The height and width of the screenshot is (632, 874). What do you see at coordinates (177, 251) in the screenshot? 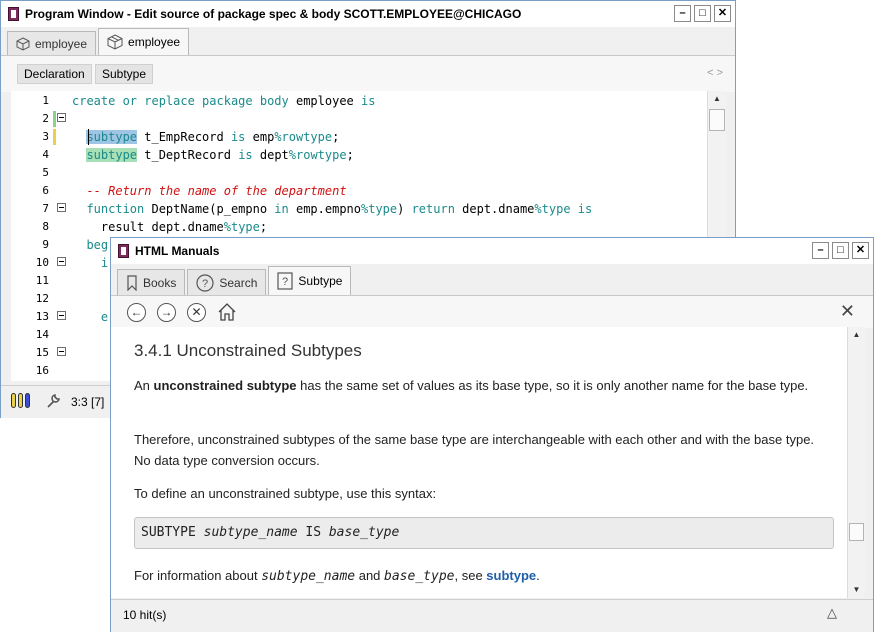
I see `help-window-title: HTML Manuals` at bounding box center [177, 251].